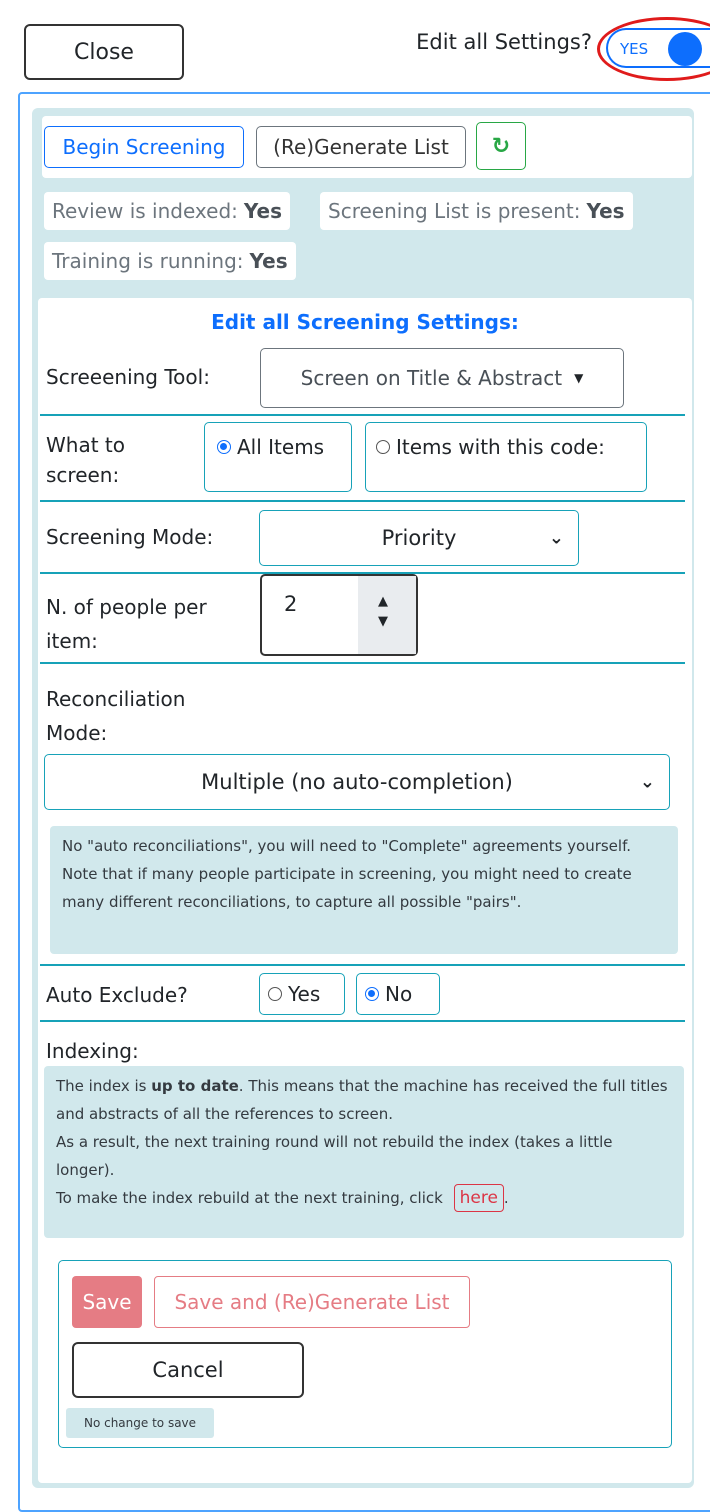  Describe the element at coordinates (77, 733) in the screenshot. I see `recon-label-line2: Mode:` at that location.